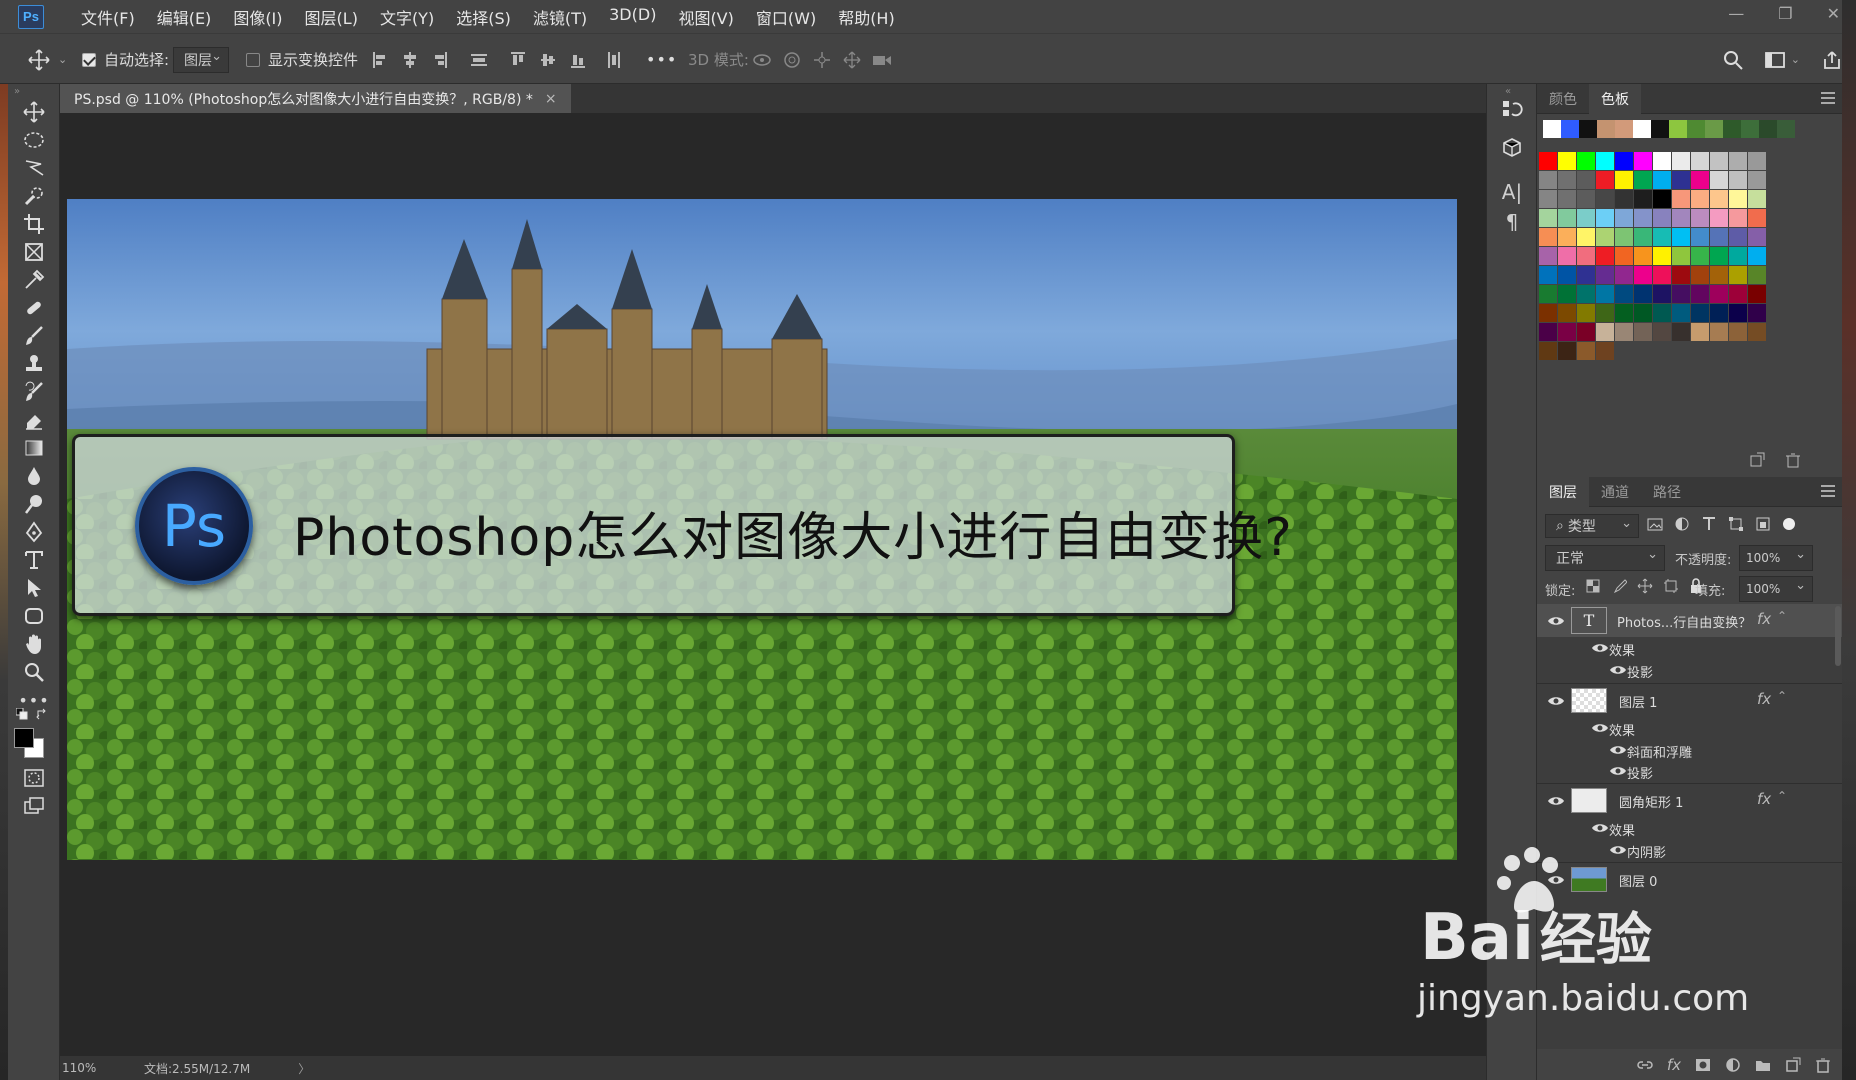 This screenshot has width=1856, height=1080. Describe the element at coordinates (34, 616) in the screenshot. I see `rectangle-tool-icon` at that location.